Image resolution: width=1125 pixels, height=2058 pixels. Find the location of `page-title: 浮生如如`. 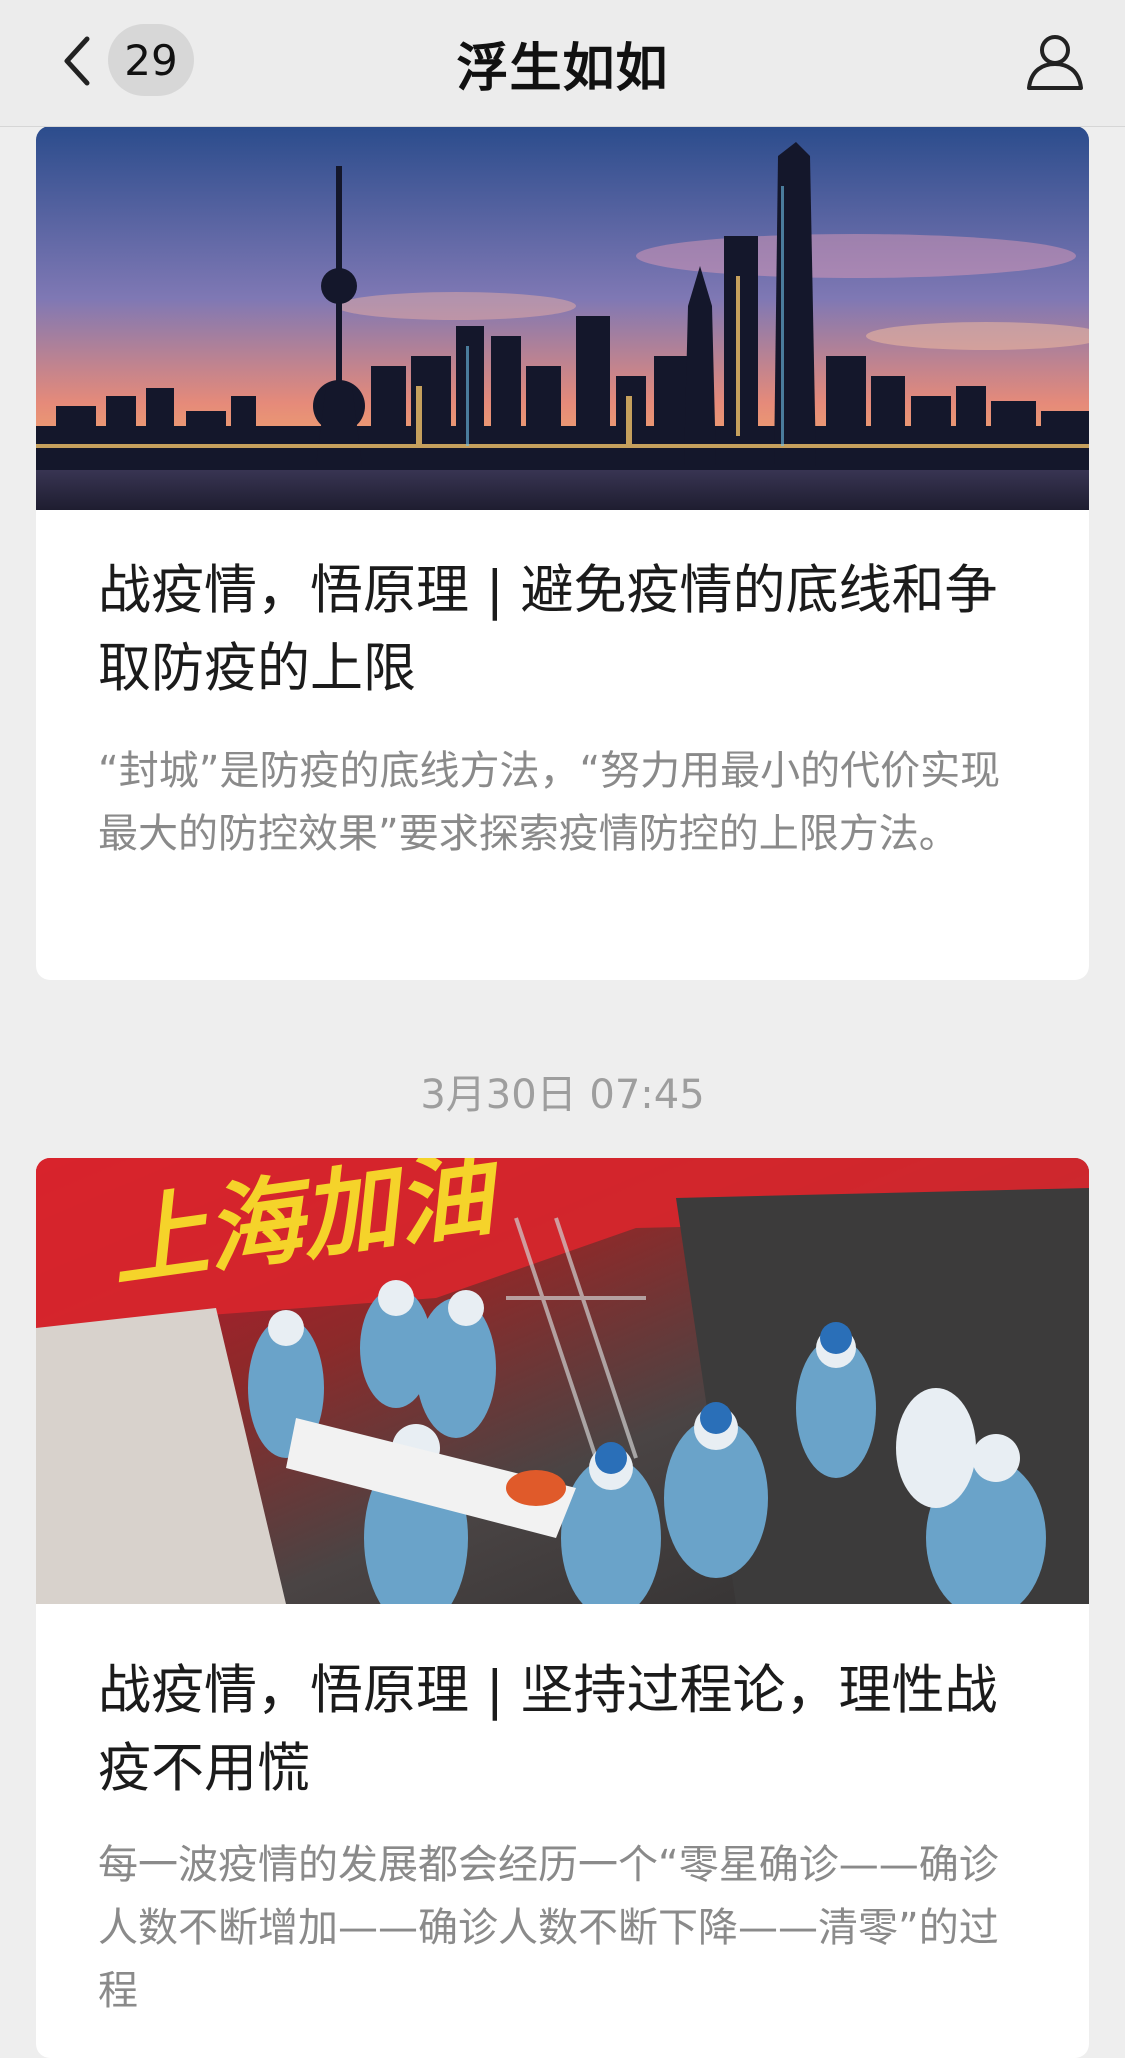

page-title: 浮生如如 is located at coordinates (562, 69).